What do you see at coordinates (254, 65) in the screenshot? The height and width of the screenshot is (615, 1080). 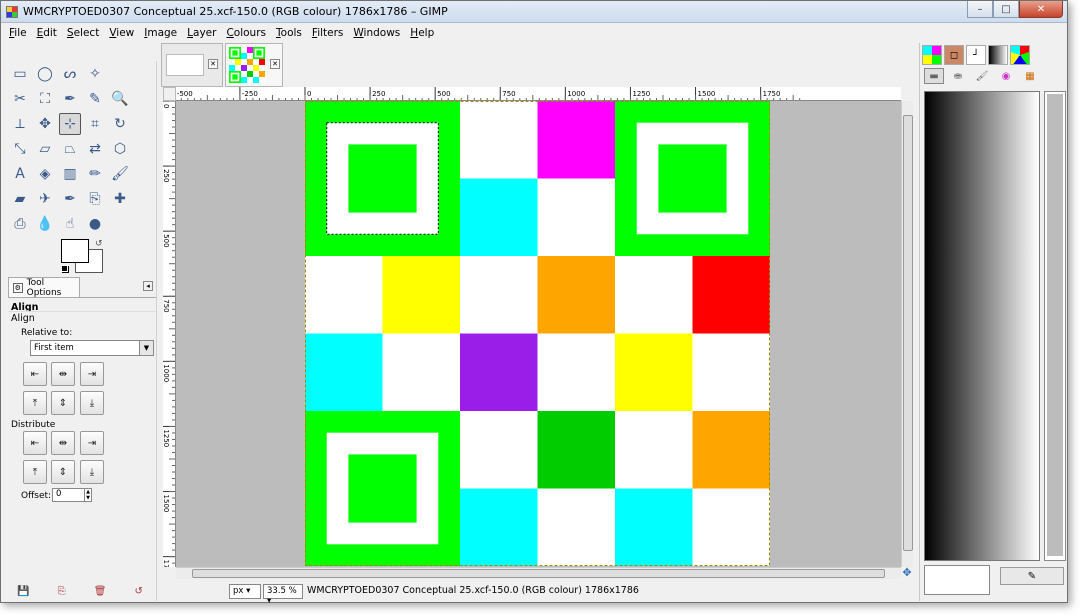 I see `image-tab-active: ✕` at bounding box center [254, 65].